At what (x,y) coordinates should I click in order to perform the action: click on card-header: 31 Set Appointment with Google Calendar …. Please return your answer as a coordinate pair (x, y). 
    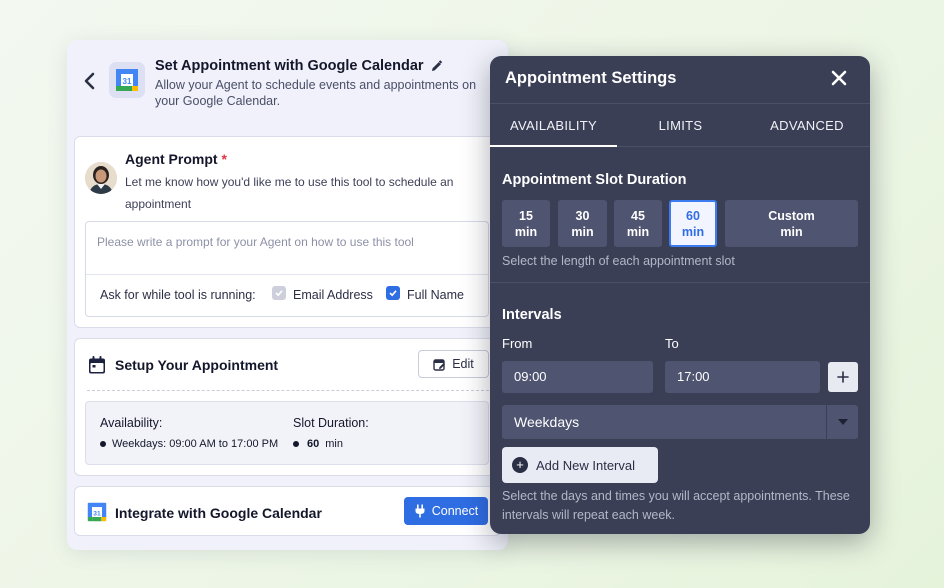
    Looking at the image, I should click on (287, 88).